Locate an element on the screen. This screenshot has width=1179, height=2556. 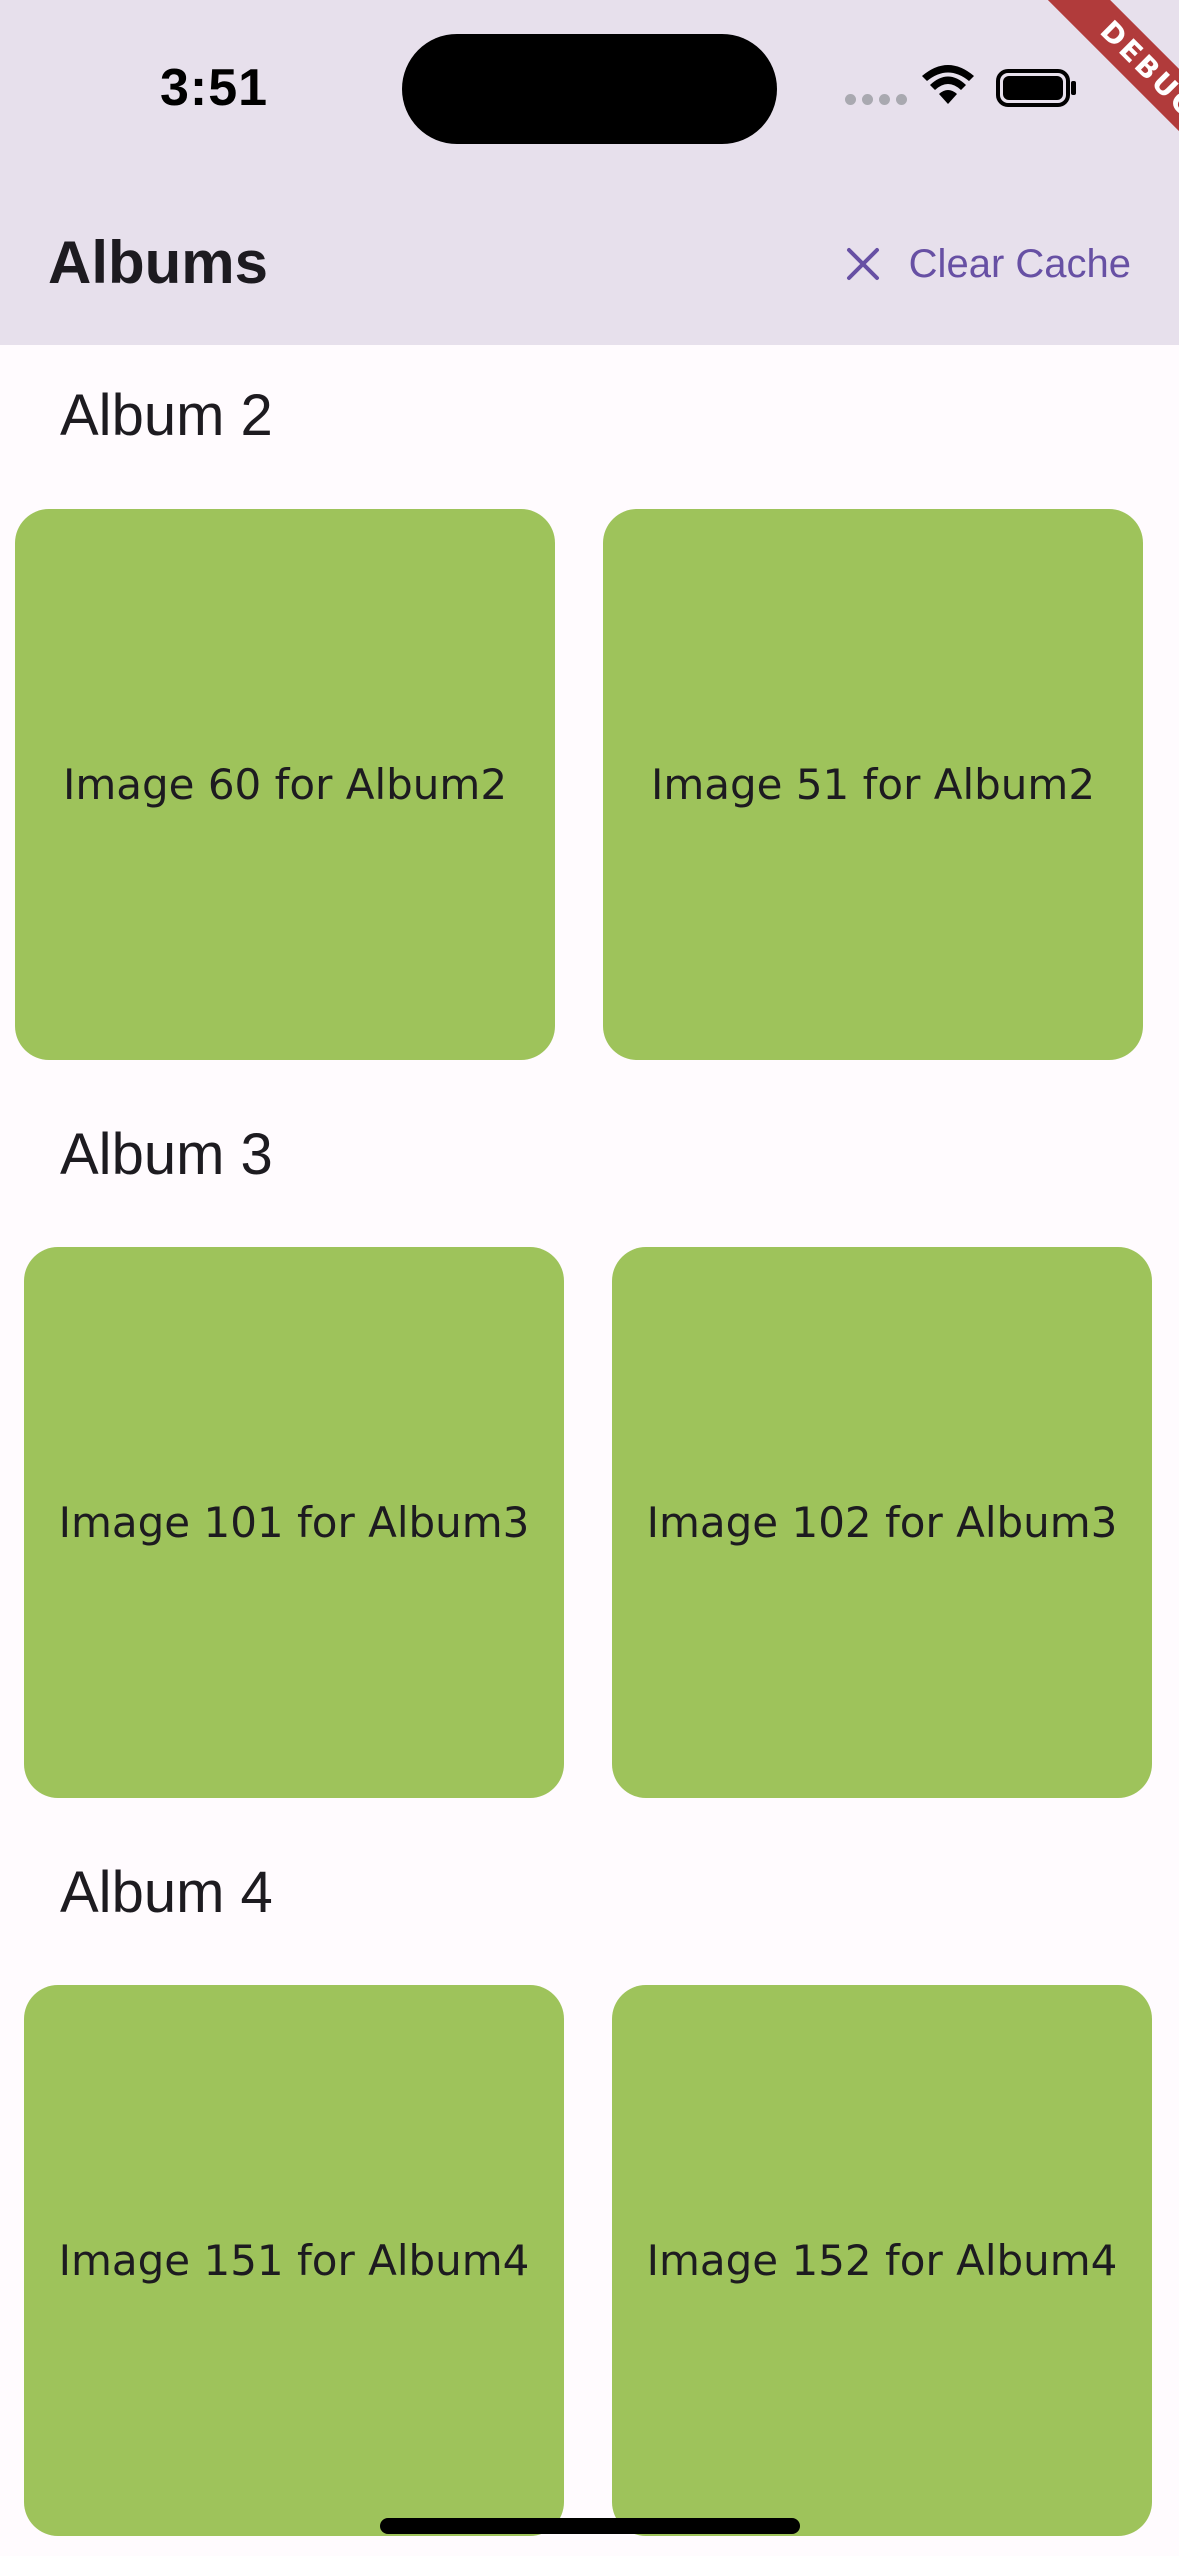
image-tile-label: Image 102 for Album3 is located at coordinates (882, 1522).